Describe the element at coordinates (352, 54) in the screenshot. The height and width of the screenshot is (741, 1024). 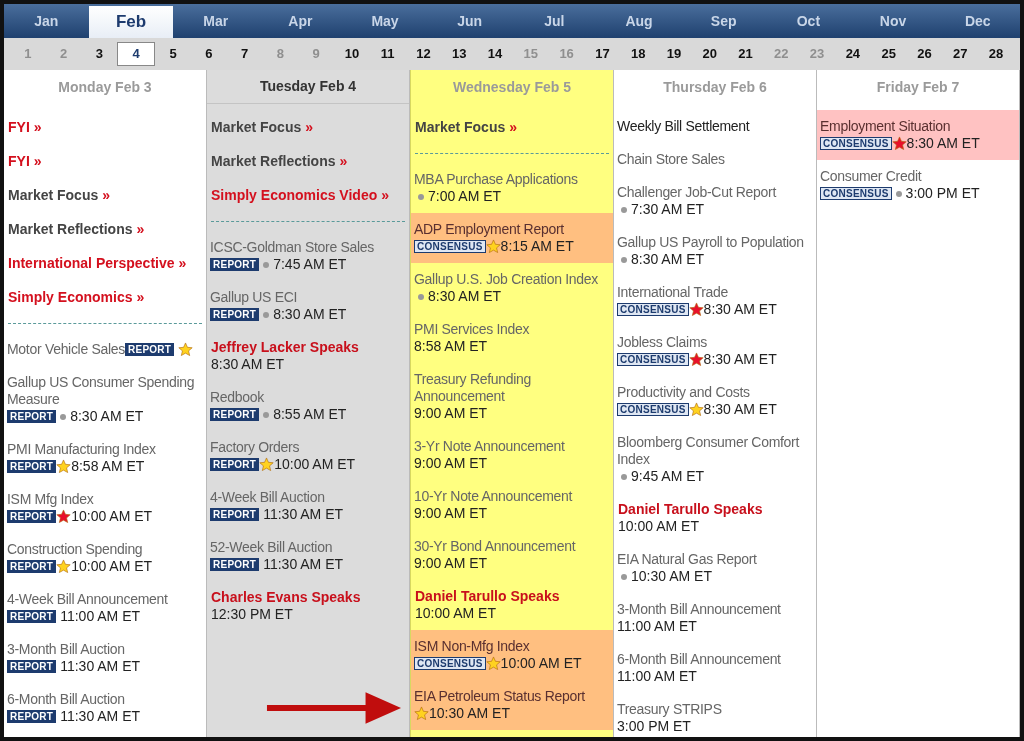
I see `day-number: 10` at that location.